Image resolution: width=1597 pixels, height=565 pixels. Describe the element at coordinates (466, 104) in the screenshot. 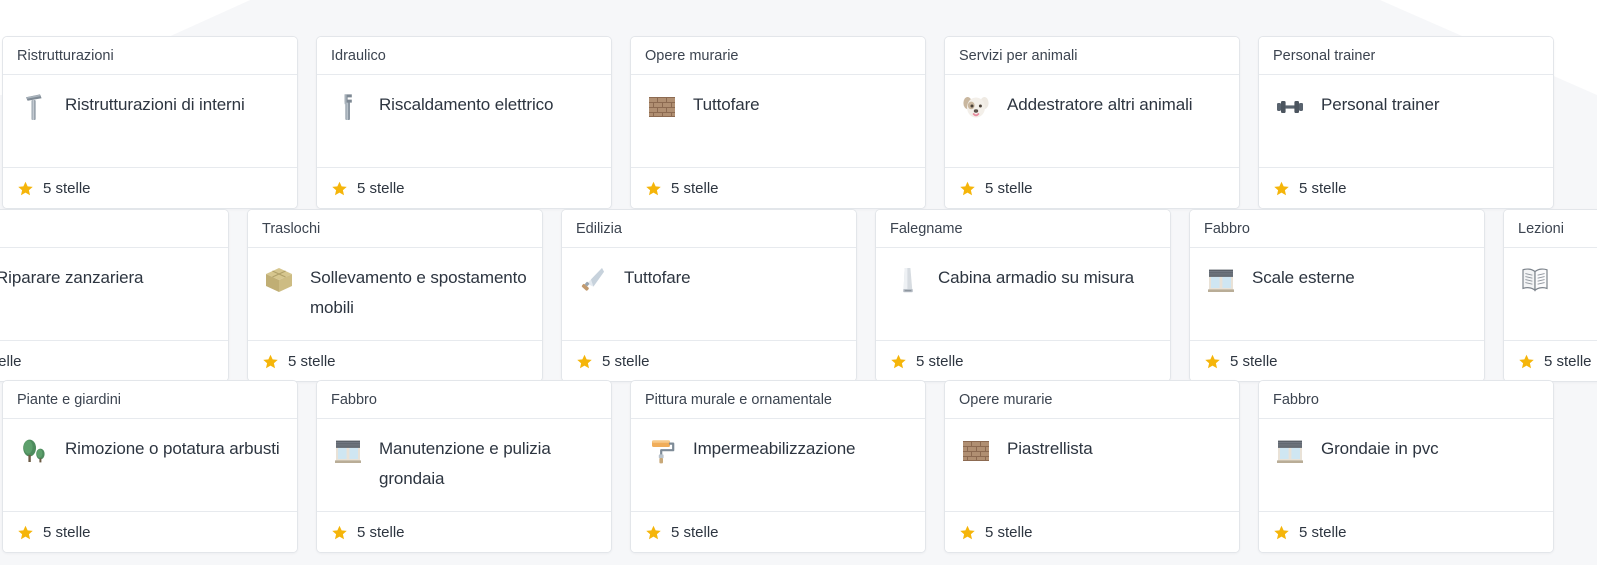

I see `card-service-title: Riscaldamento elettrico` at that location.